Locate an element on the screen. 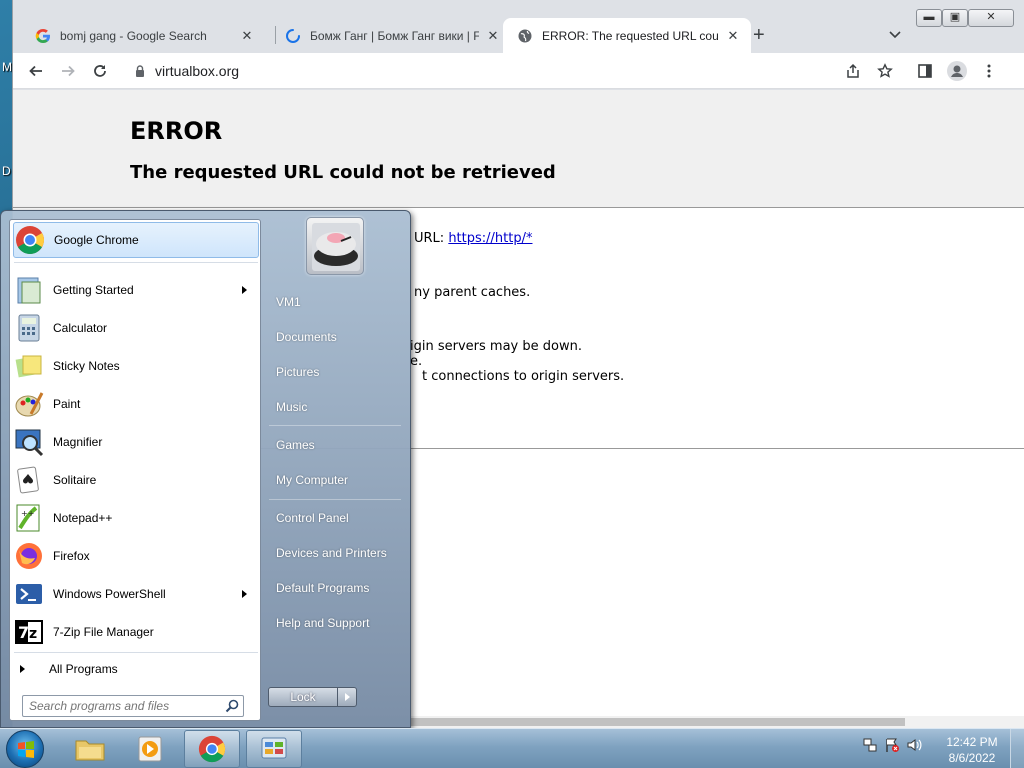 The height and width of the screenshot is (768, 1024). program-google-chrome: Google Chrome is located at coordinates (136, 240).